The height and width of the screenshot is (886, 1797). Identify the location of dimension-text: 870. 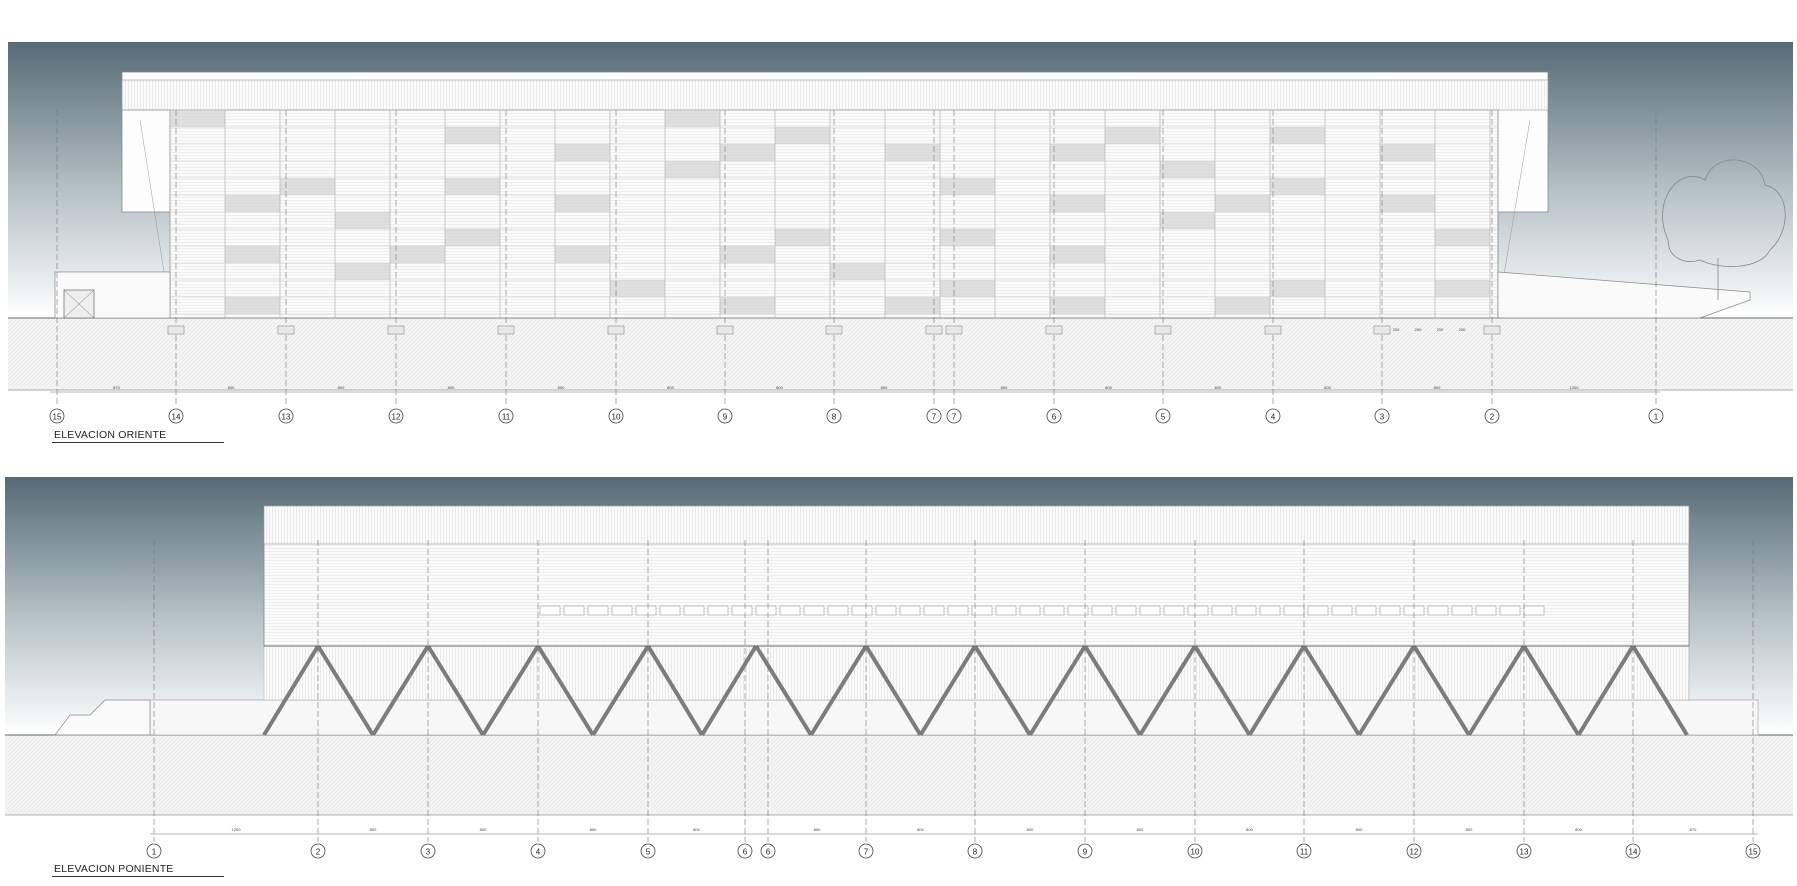
(116, 387).